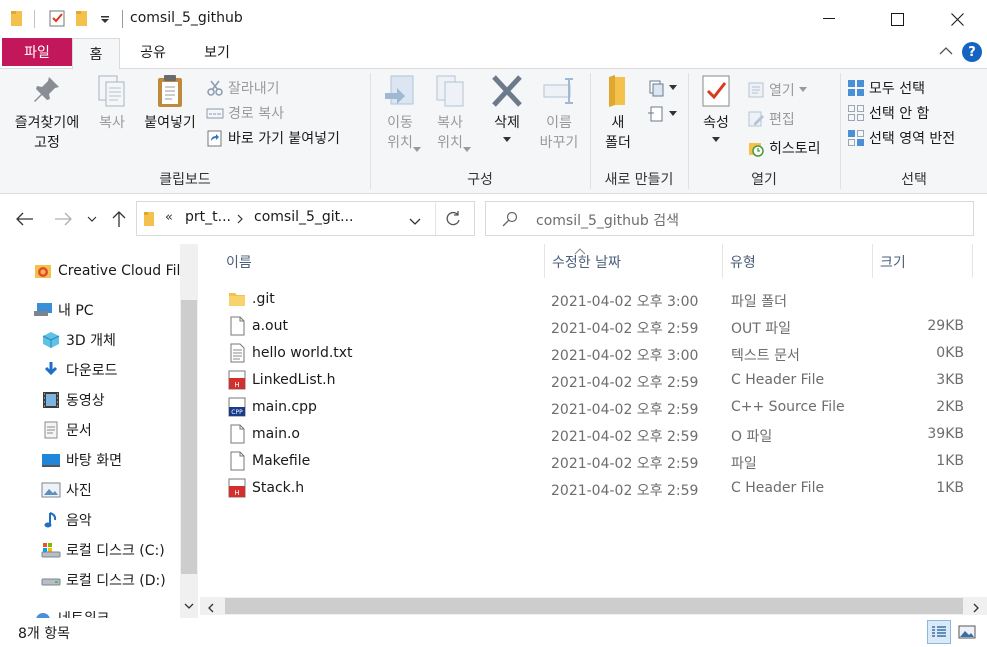 The height and width of the screenshot is (647, 987). I want to click on rename-button: 이름 바꾸기, so click(559, 113).